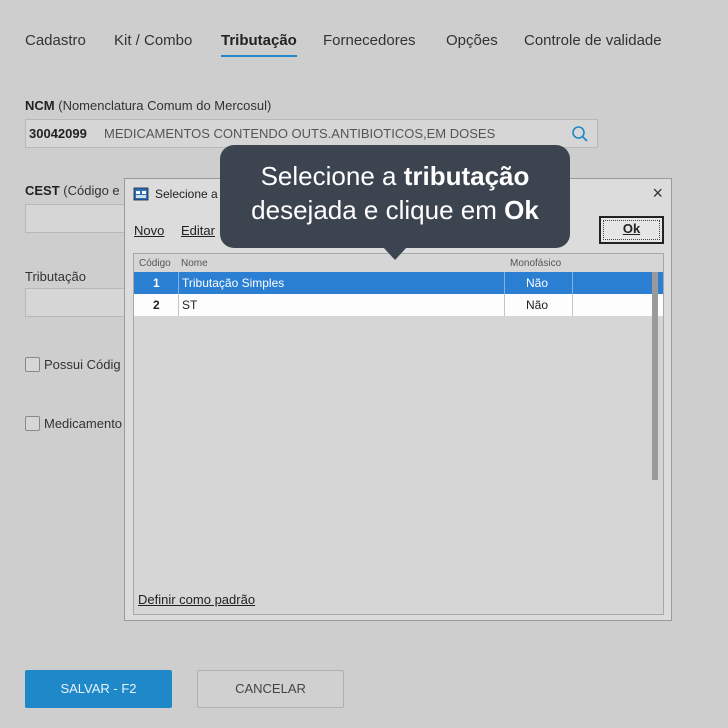 This screenshot has height=728, width=728. Describe the element at coordinates (657, 193) in the screenshot. I see `close-icon: ×` at that location.